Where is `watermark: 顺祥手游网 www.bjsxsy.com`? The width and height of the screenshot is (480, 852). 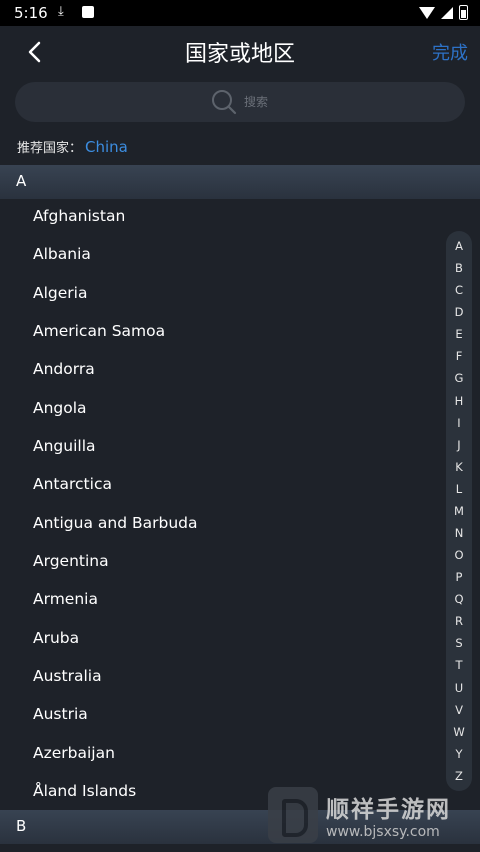 watermark: 顺祥手游网 www.bjsxsy.com is located at coordinates (373, 815).